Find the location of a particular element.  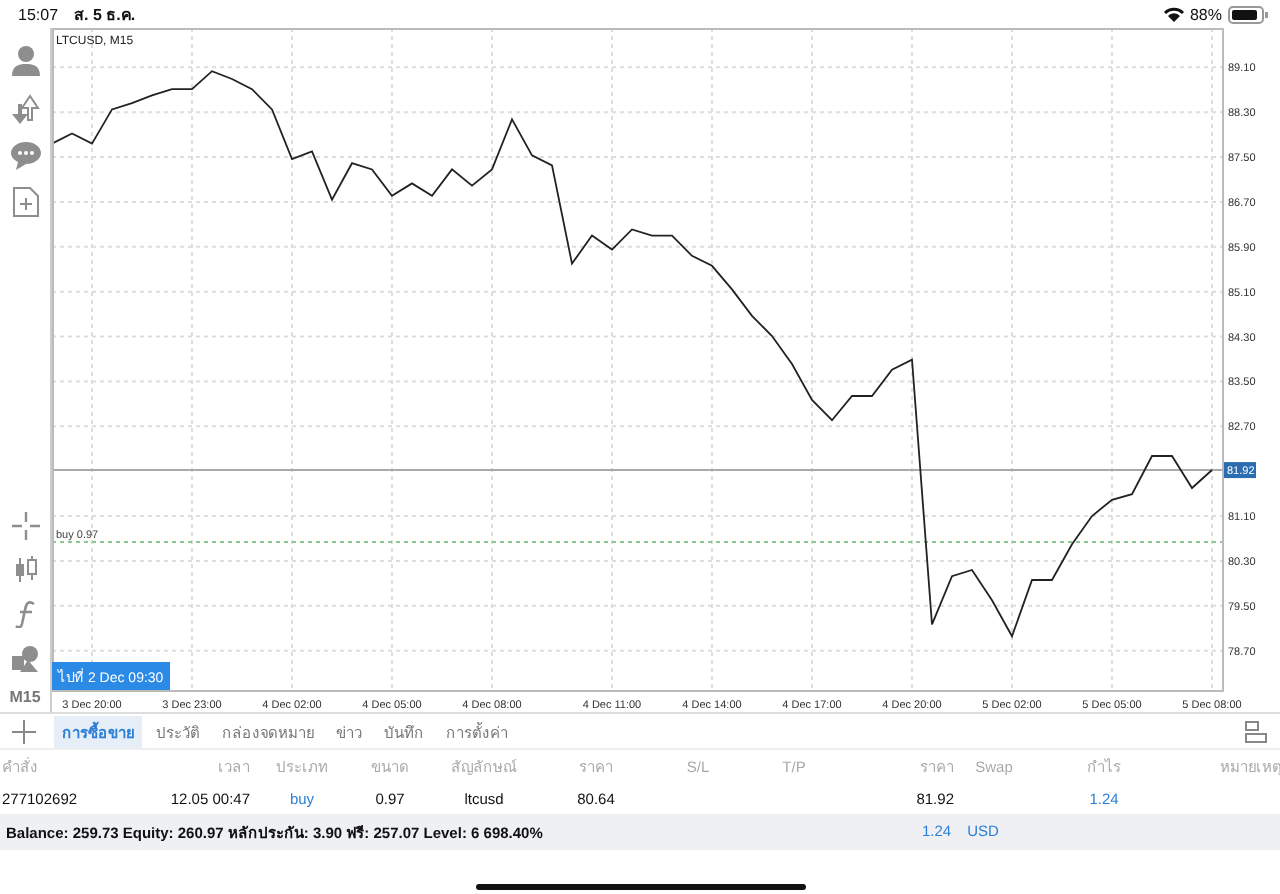

battery-percent: 88% is located at coordinates (1205, 14).